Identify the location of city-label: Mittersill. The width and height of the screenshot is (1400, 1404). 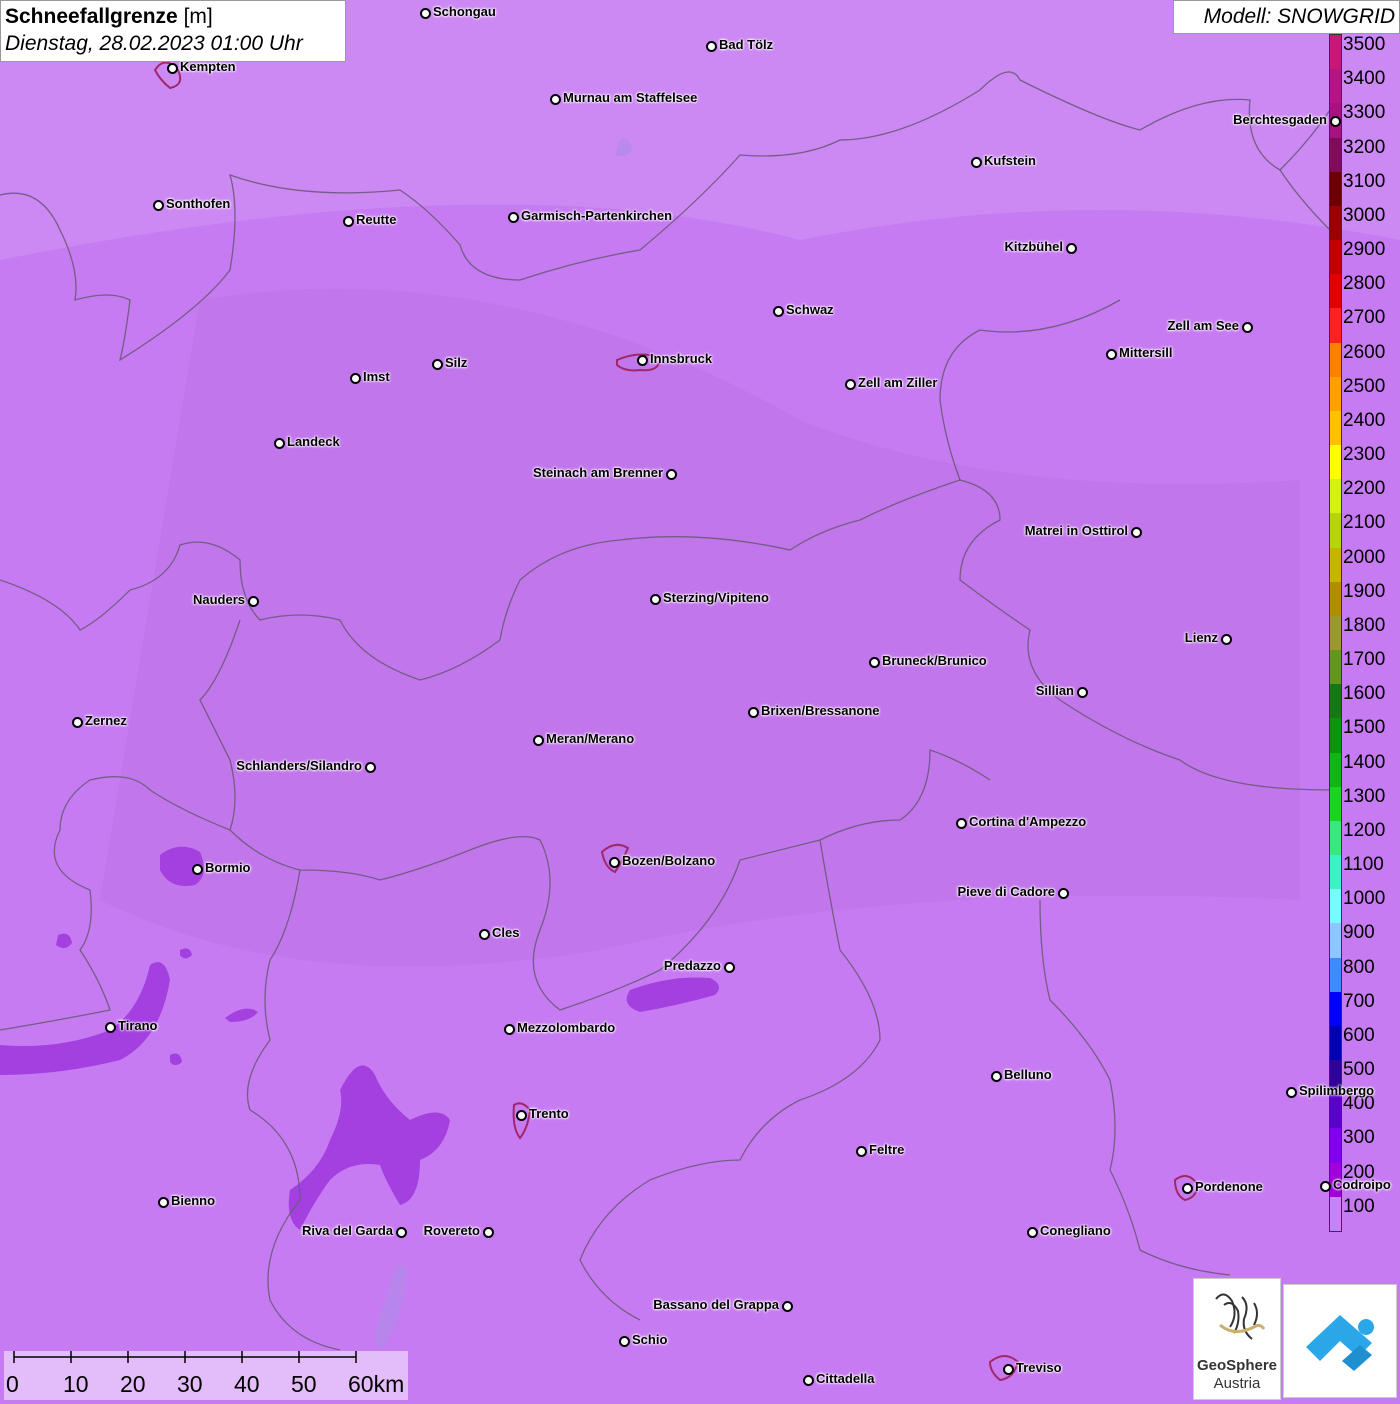
(1146, 352).